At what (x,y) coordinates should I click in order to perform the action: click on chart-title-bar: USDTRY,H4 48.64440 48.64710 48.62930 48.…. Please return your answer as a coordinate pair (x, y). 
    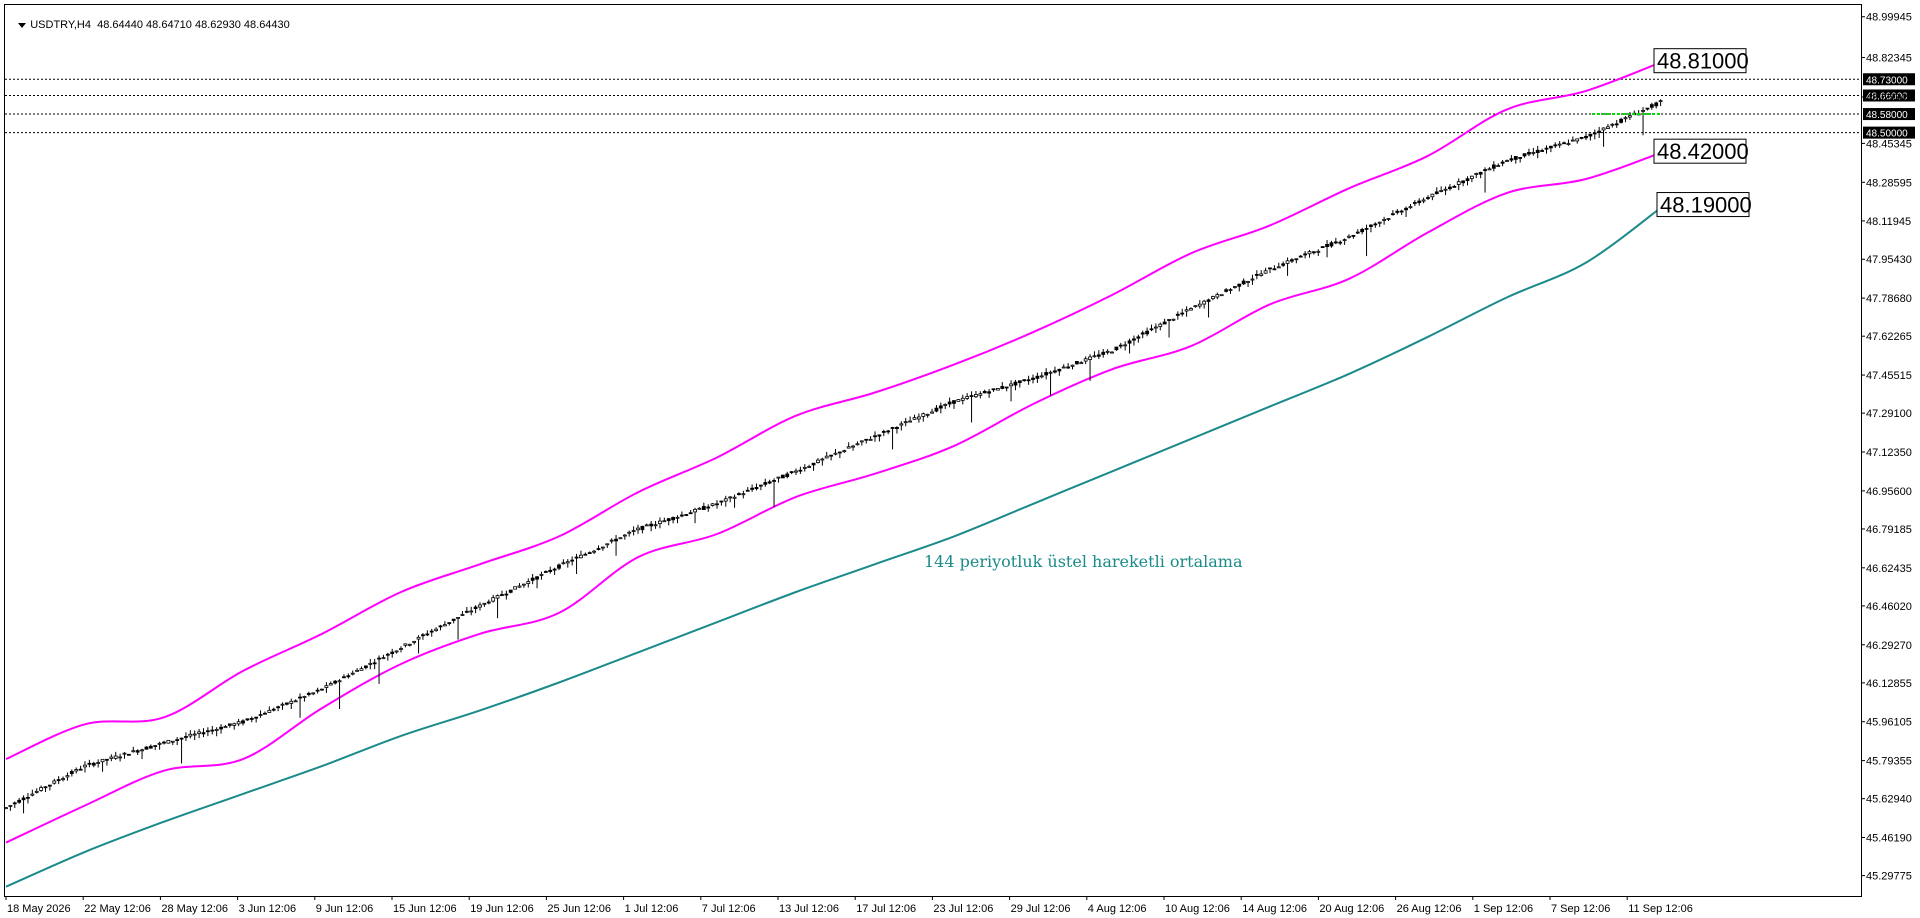
    Looking at the image, I should click on (148, 25).